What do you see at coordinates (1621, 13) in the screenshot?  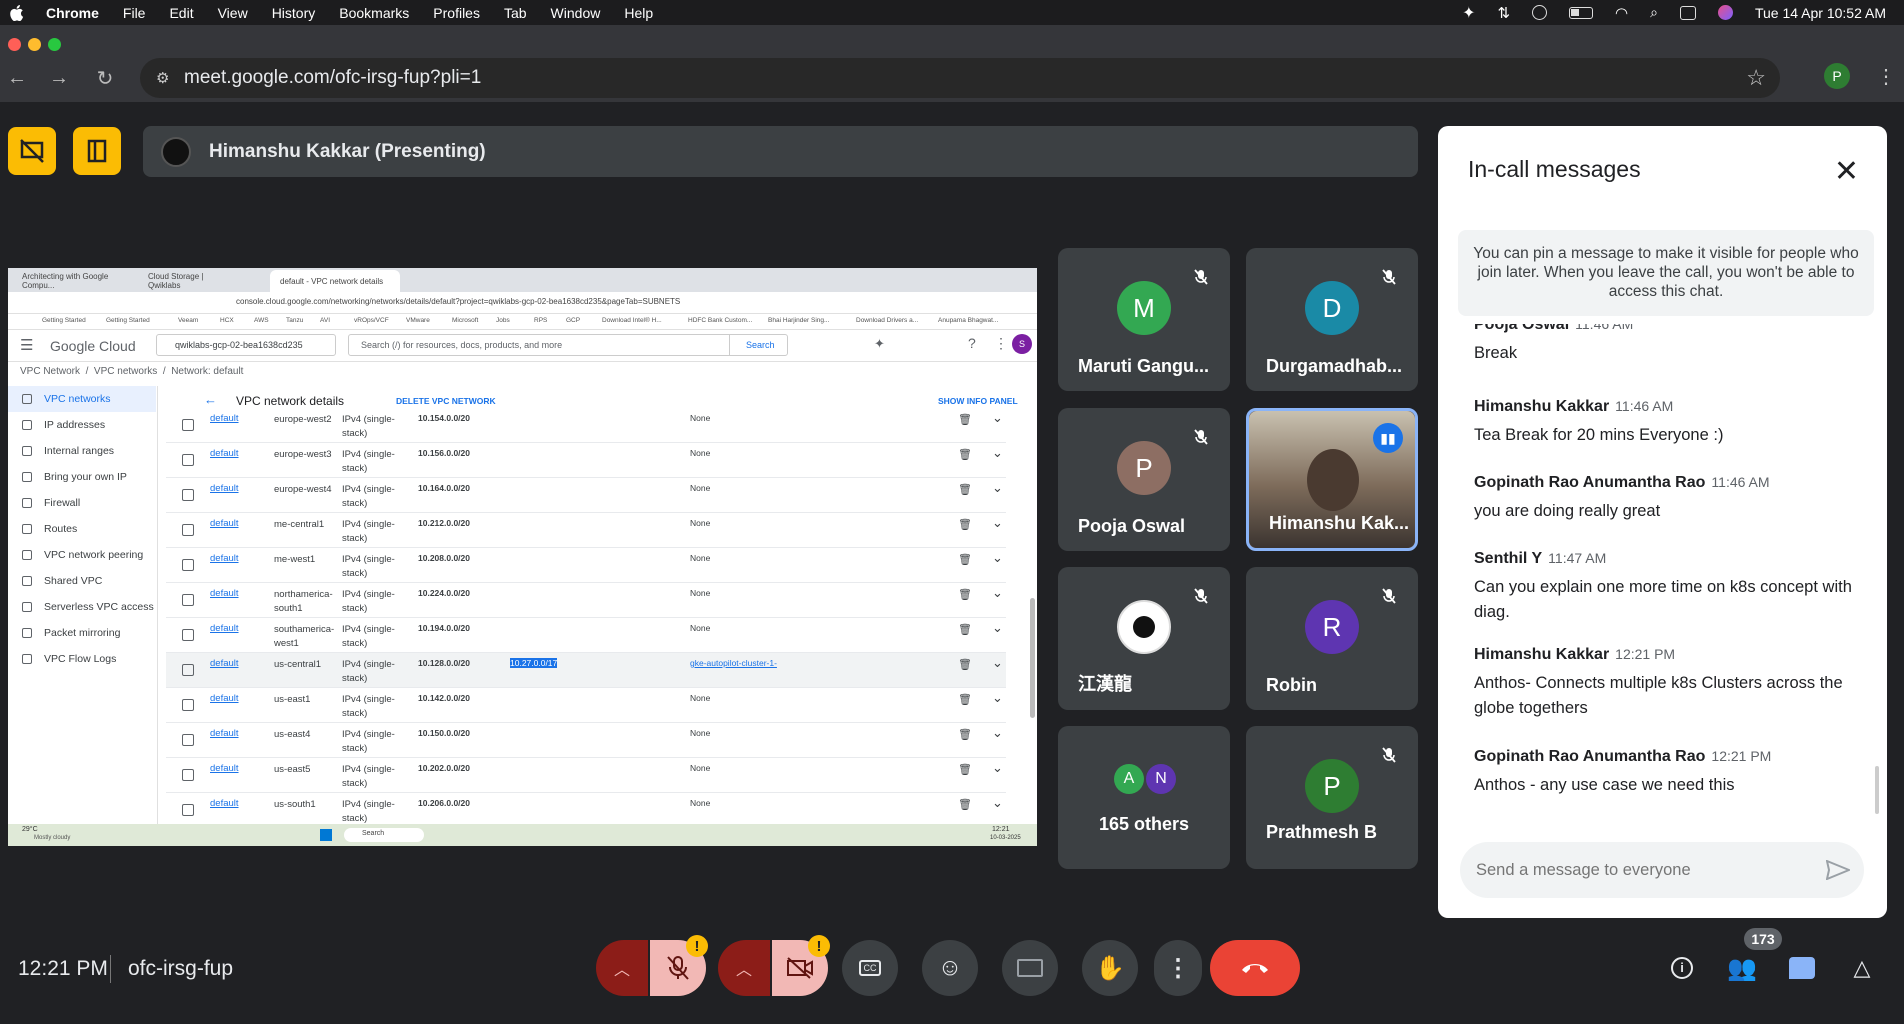 I see `wifi-icon: ◠` at bounding box center [1621, 13].